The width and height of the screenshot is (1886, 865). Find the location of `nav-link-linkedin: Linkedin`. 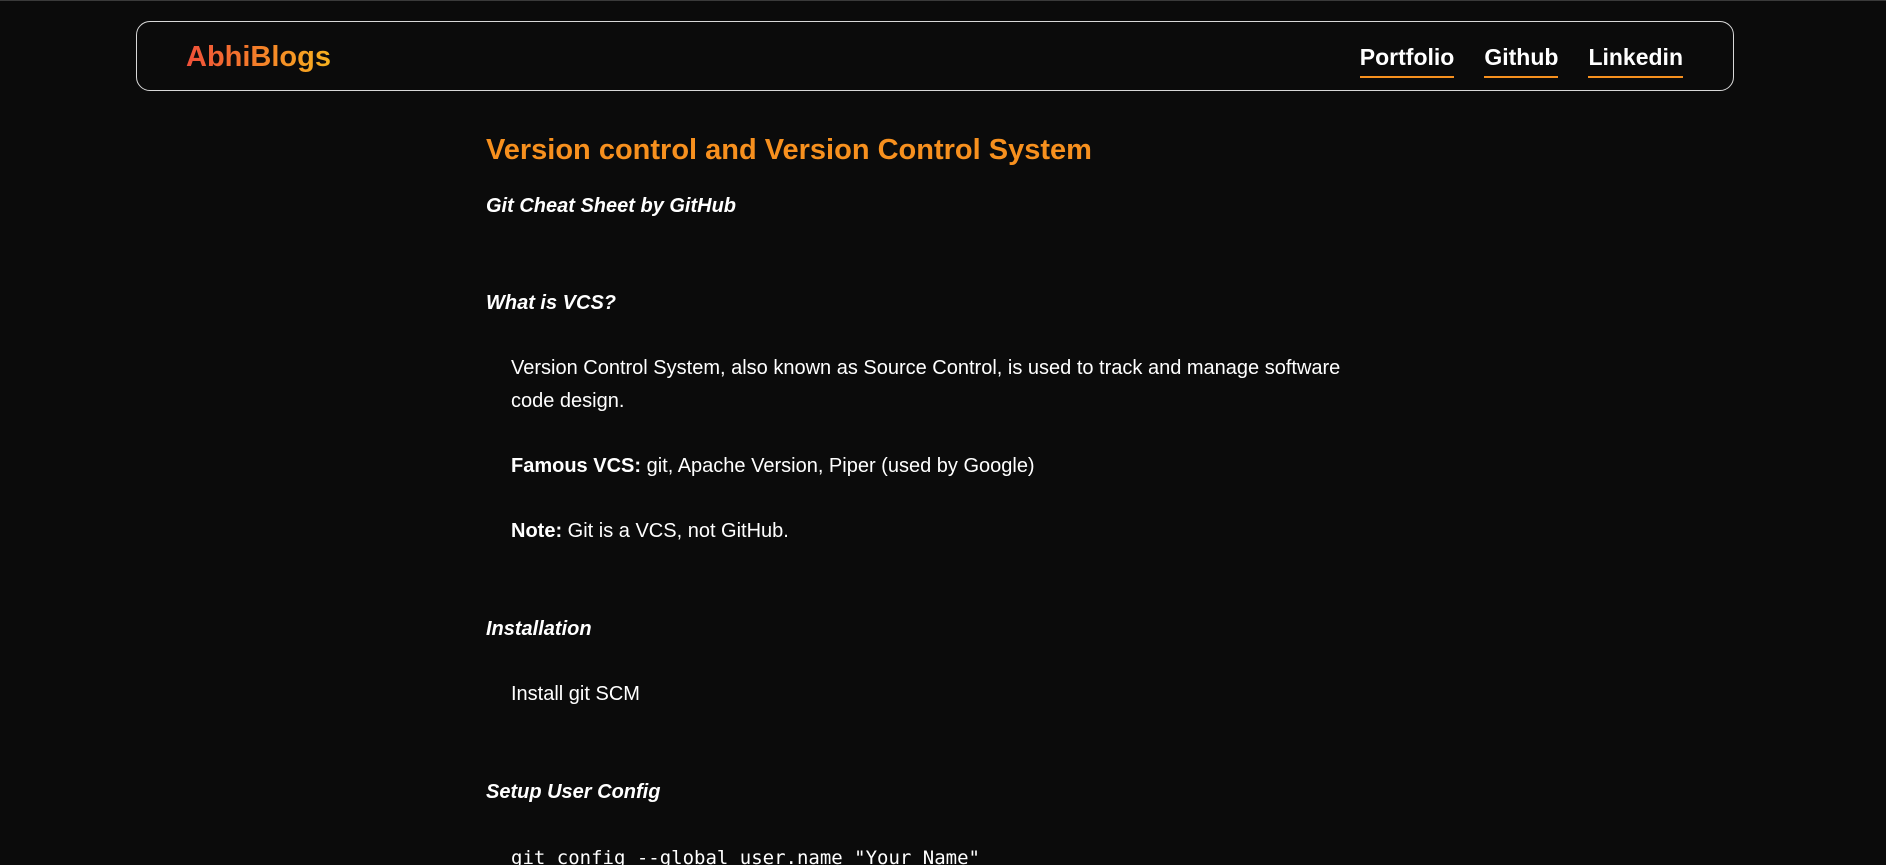

nav-link-linkedin: Linkedin is located at coordinates (1635, 61).